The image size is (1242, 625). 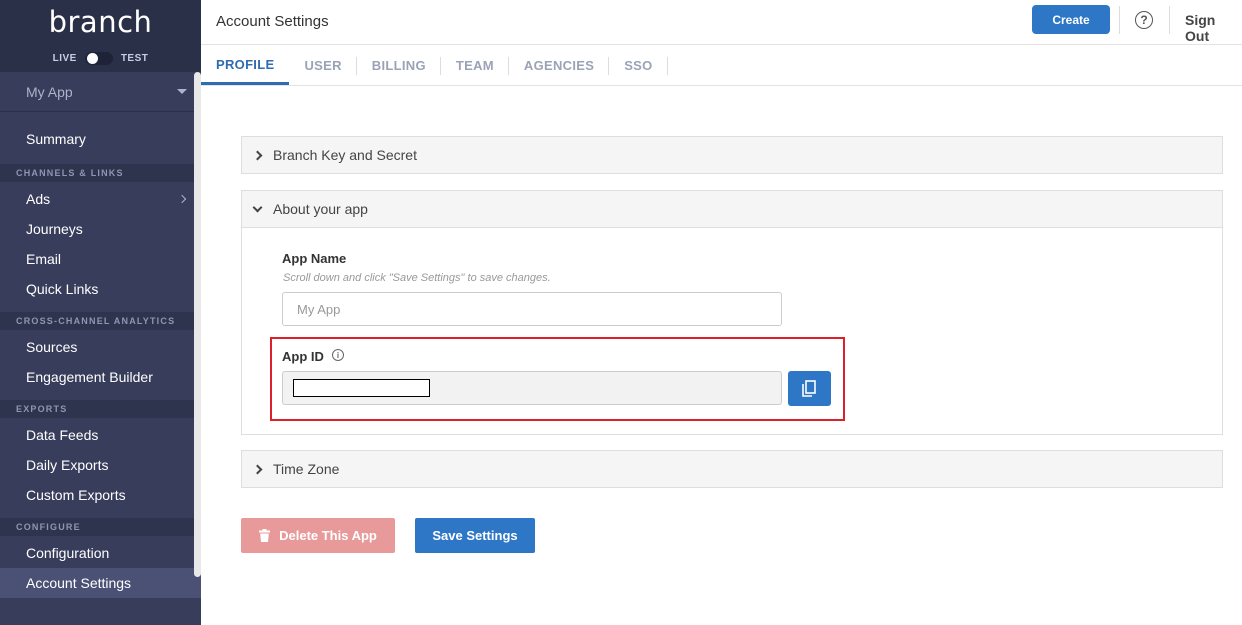 I want to click on delete-app-label: Delete This App, so click(x=328, y=535).